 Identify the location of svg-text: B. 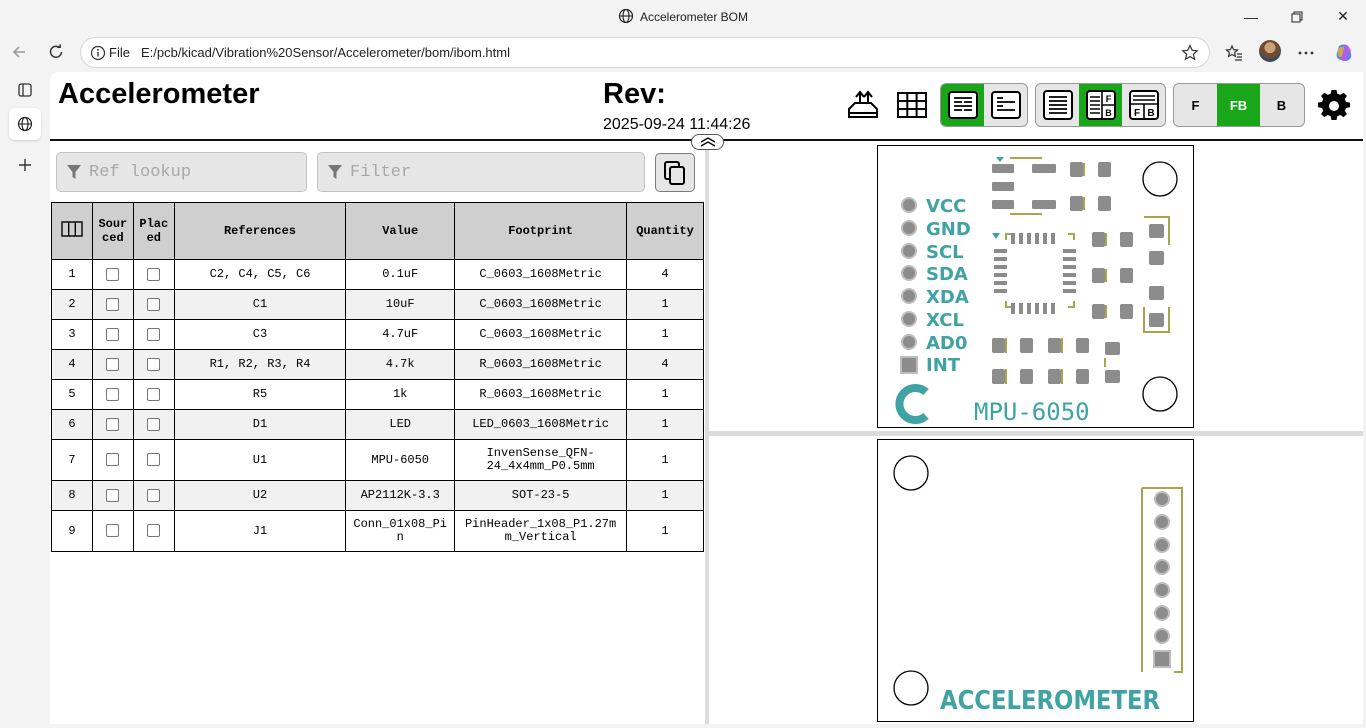
(1150, 113).